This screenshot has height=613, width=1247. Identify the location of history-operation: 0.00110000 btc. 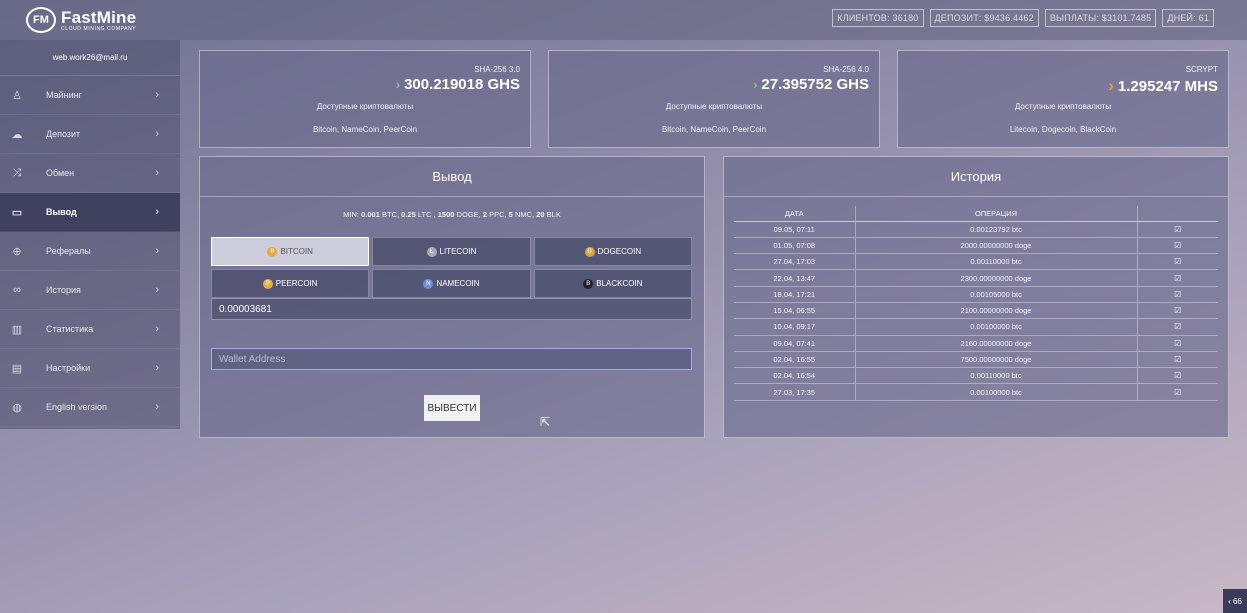
(995, 376).